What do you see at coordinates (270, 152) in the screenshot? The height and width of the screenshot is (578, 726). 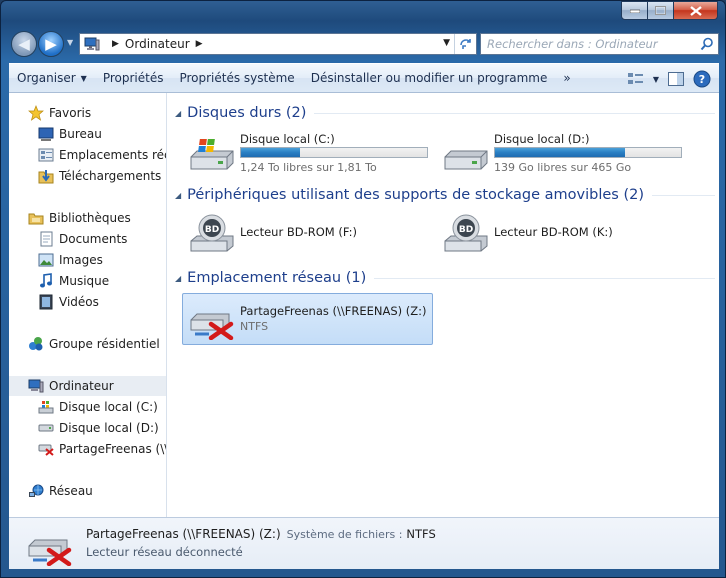 I see `drive-c-usage-fill` at bounding box center [270, 152].